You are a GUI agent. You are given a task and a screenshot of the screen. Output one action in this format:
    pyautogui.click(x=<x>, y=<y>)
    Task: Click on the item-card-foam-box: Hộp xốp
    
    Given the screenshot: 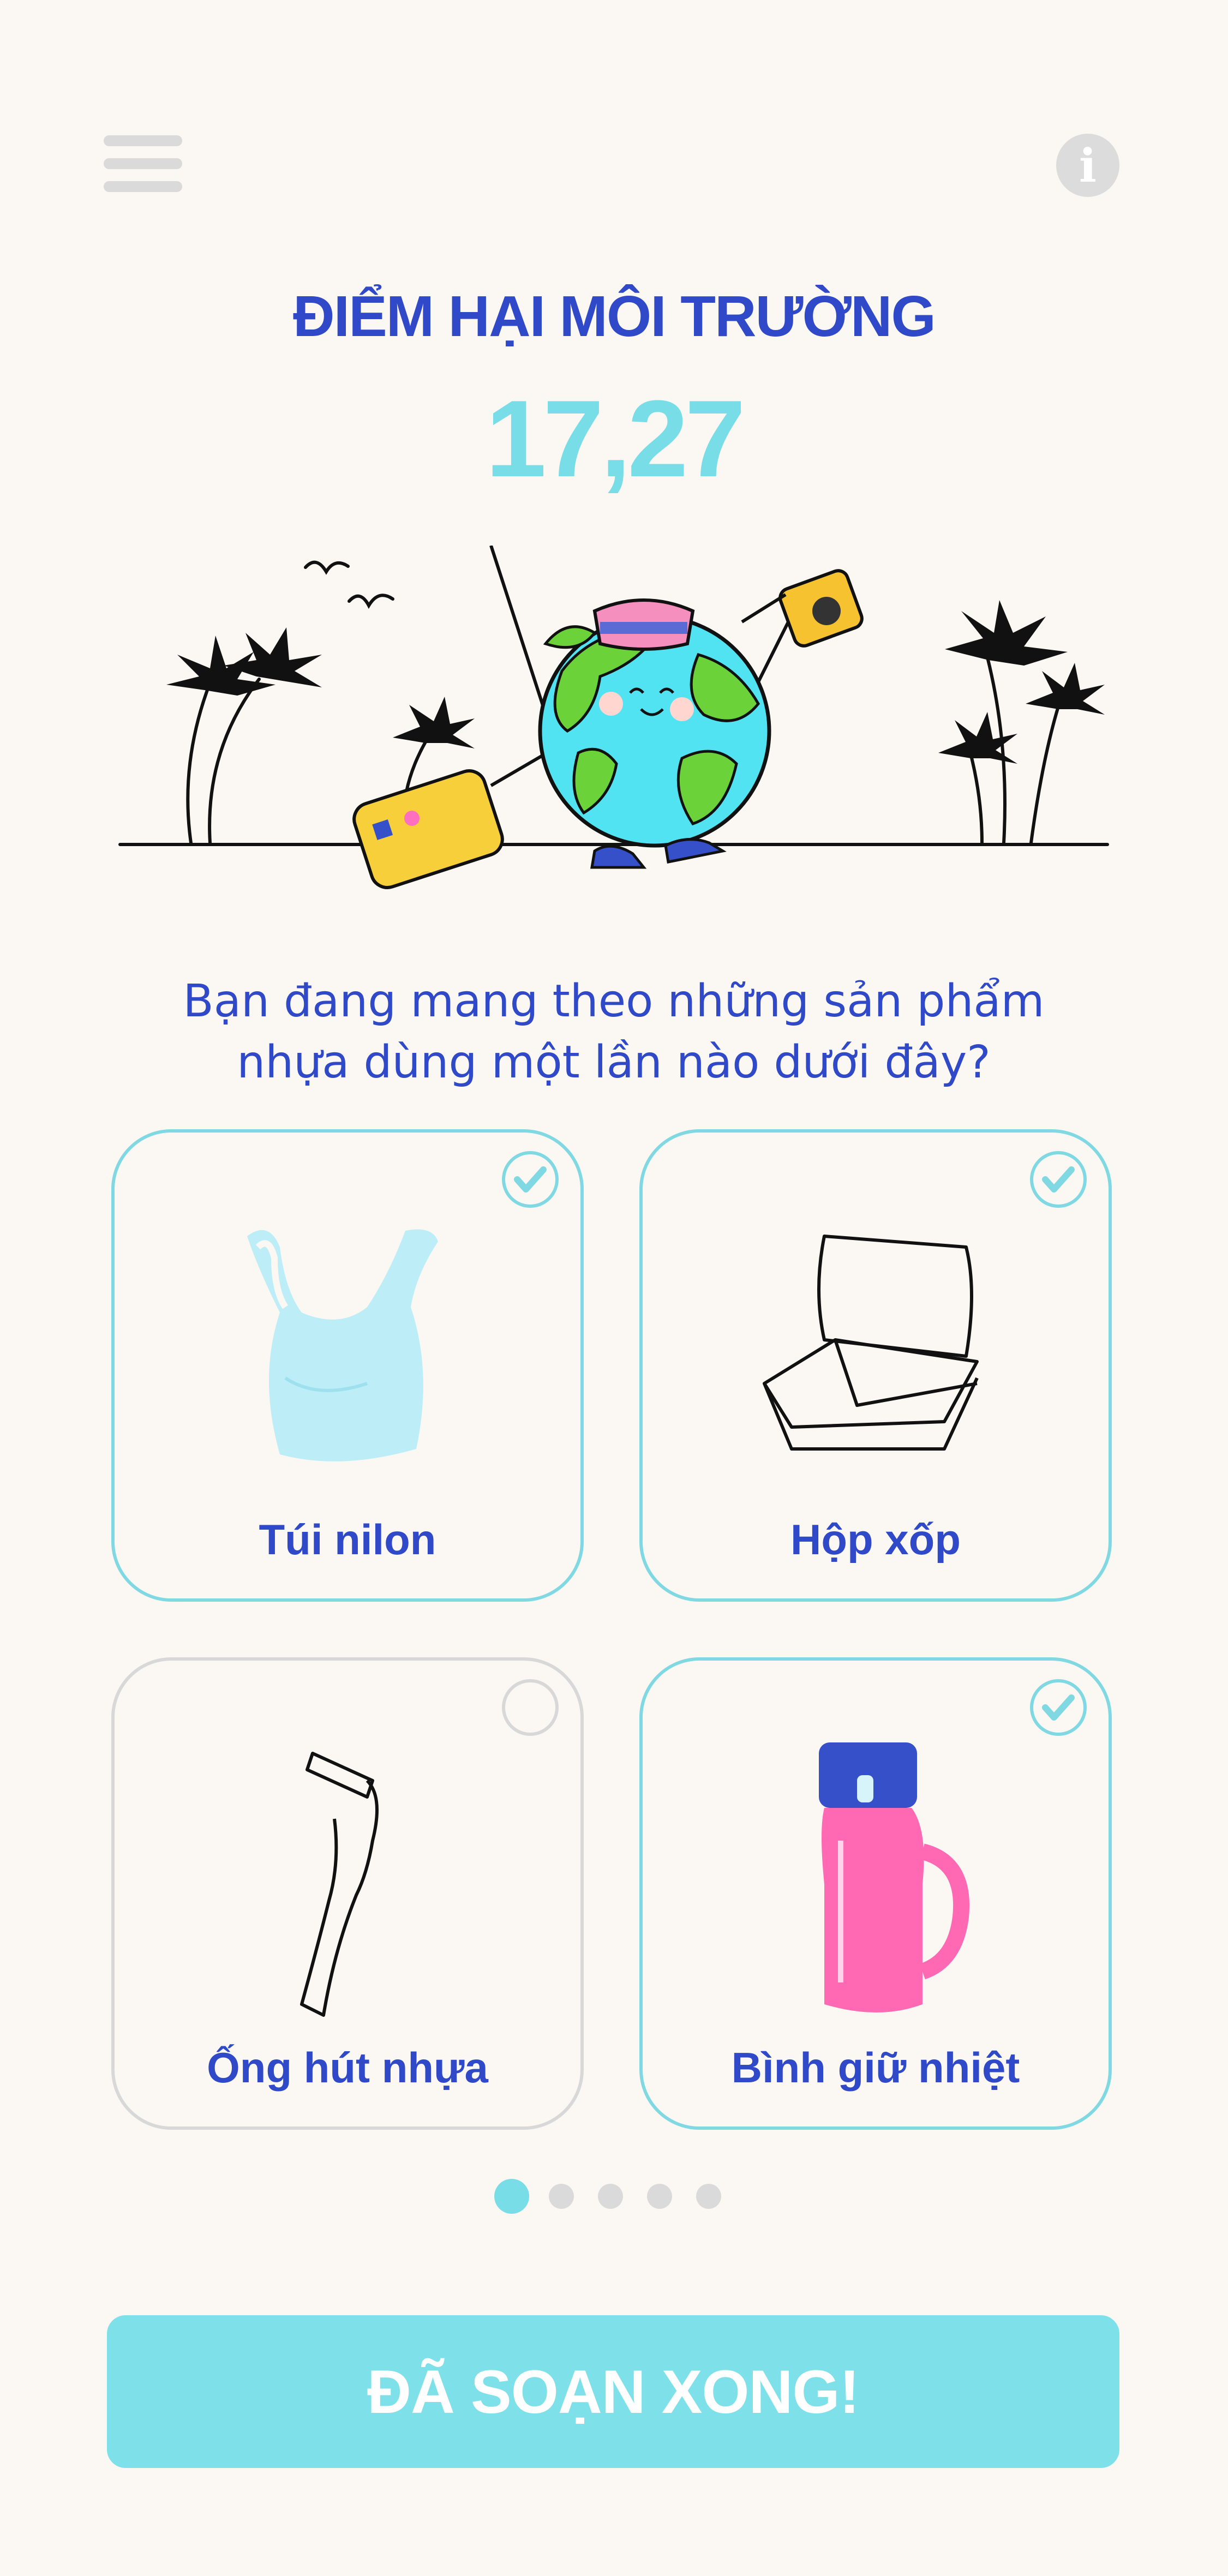 What is the action you would take?
    pyautogui.click(x=875, y=1365)
    